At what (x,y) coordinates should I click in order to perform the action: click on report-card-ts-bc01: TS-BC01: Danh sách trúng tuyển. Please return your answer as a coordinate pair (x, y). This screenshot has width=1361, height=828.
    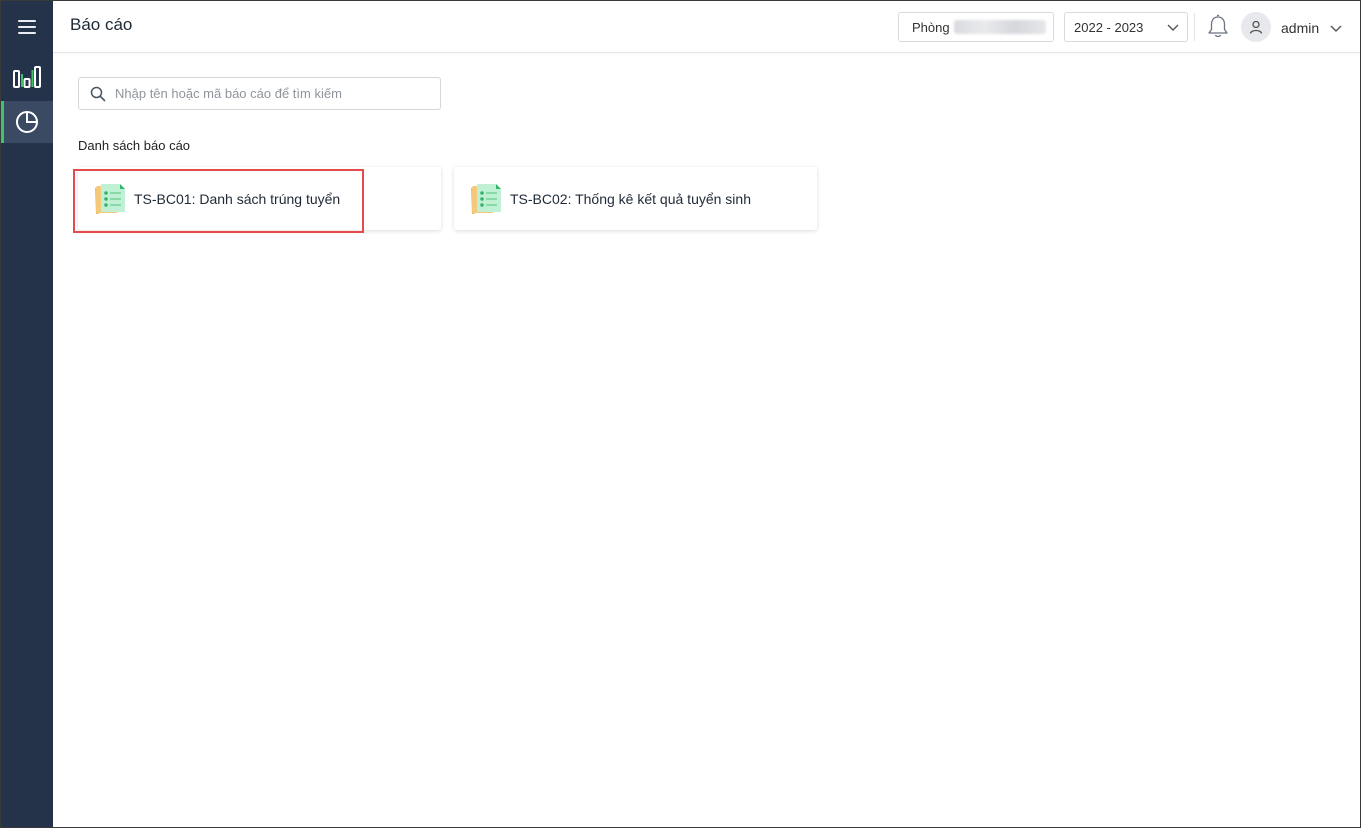
    Looking at the image, I should click on (259, 198).